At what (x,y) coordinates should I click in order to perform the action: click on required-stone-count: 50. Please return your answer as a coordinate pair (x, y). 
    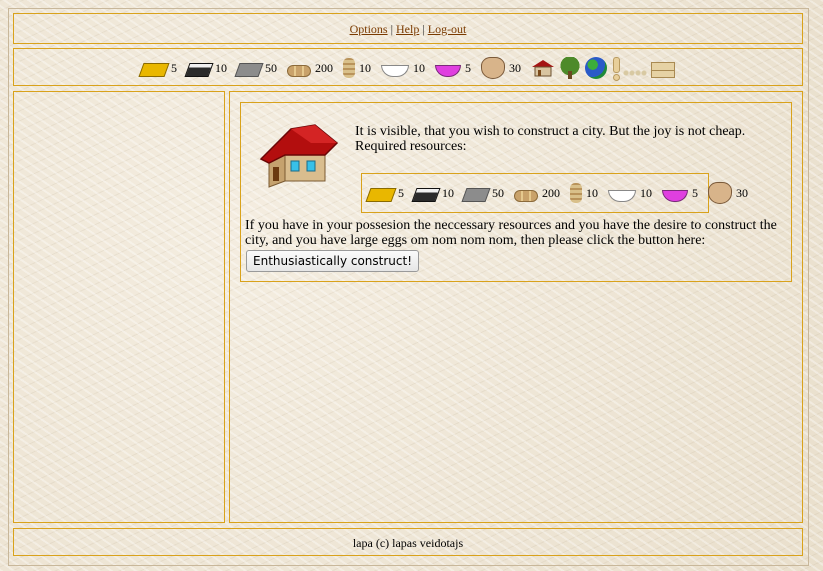
    Looking at the image, I should click on (498, 192).